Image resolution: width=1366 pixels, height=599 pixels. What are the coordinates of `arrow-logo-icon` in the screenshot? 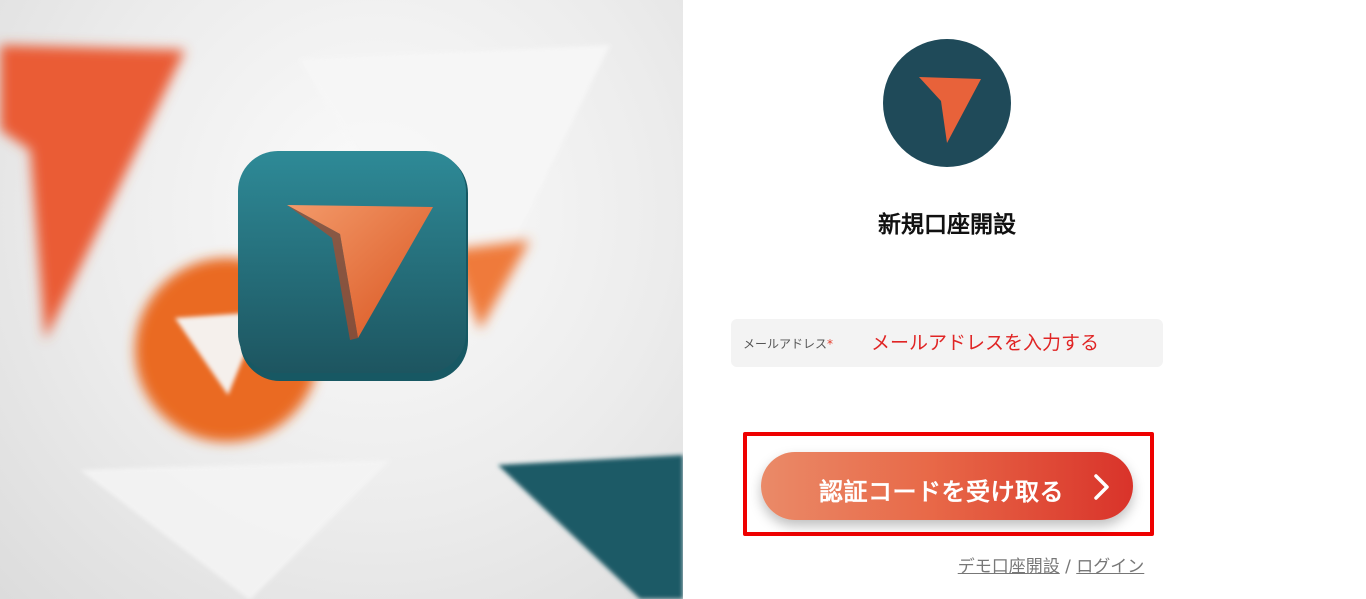 It's located at (950, 110).